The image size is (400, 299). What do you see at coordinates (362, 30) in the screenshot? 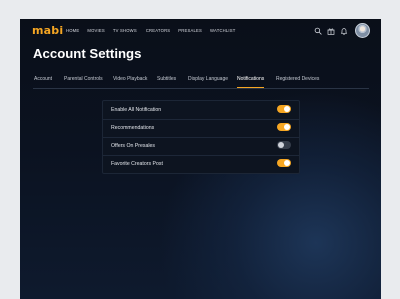
I see `user-avatar` at bounding box center [362, 30].